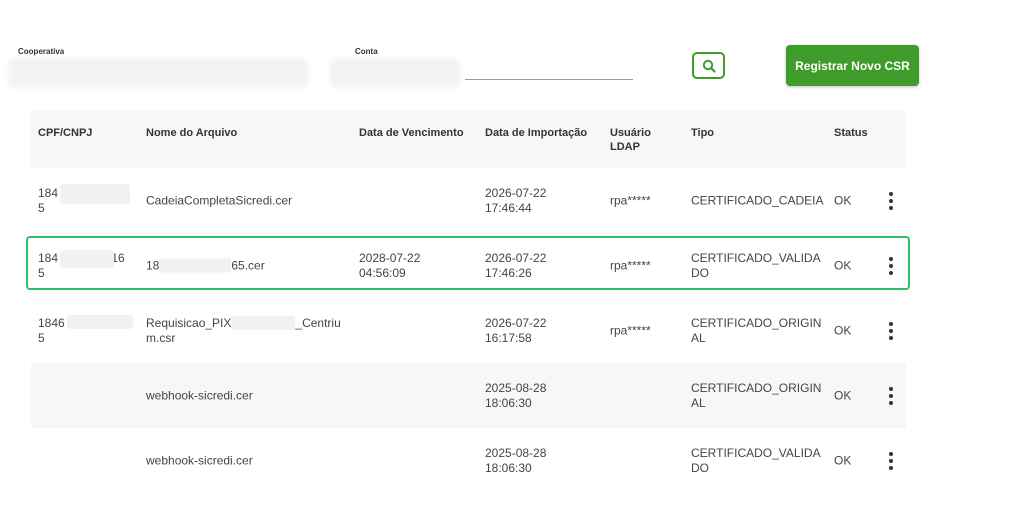 The height and width of the screenshot is (522, 1024). What do you see at coordinates (48, 192) in the screenshot?
I see `cpf-line1: 184` at bounding box center [48, 192].